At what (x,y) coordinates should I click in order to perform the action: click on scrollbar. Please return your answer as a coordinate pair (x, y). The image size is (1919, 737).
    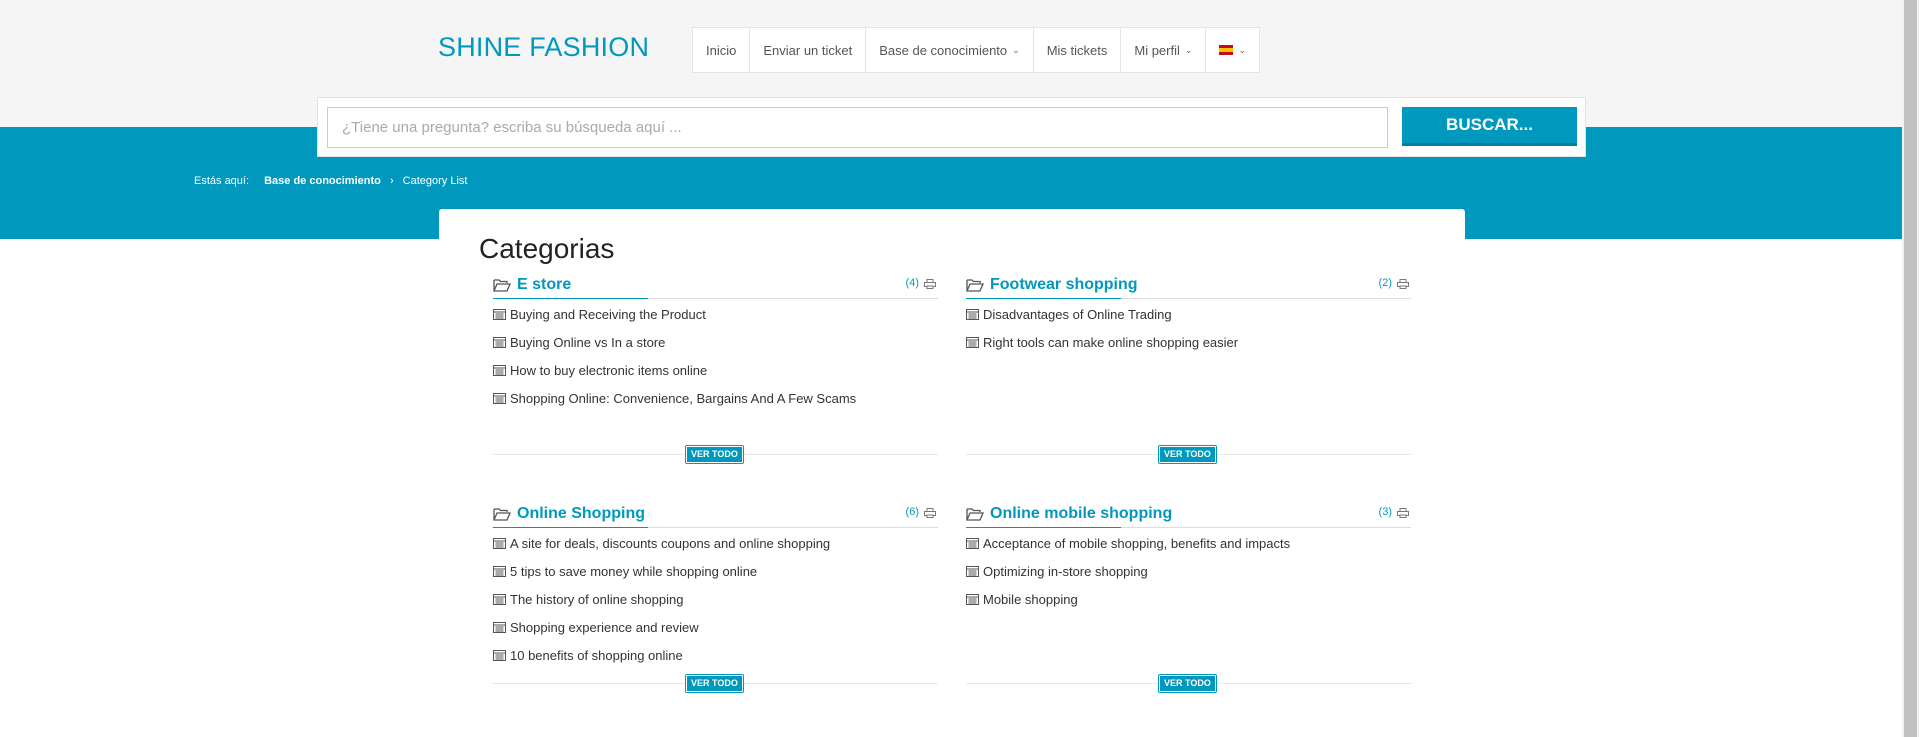
    Looking at the image, I should click on (1910, 368).